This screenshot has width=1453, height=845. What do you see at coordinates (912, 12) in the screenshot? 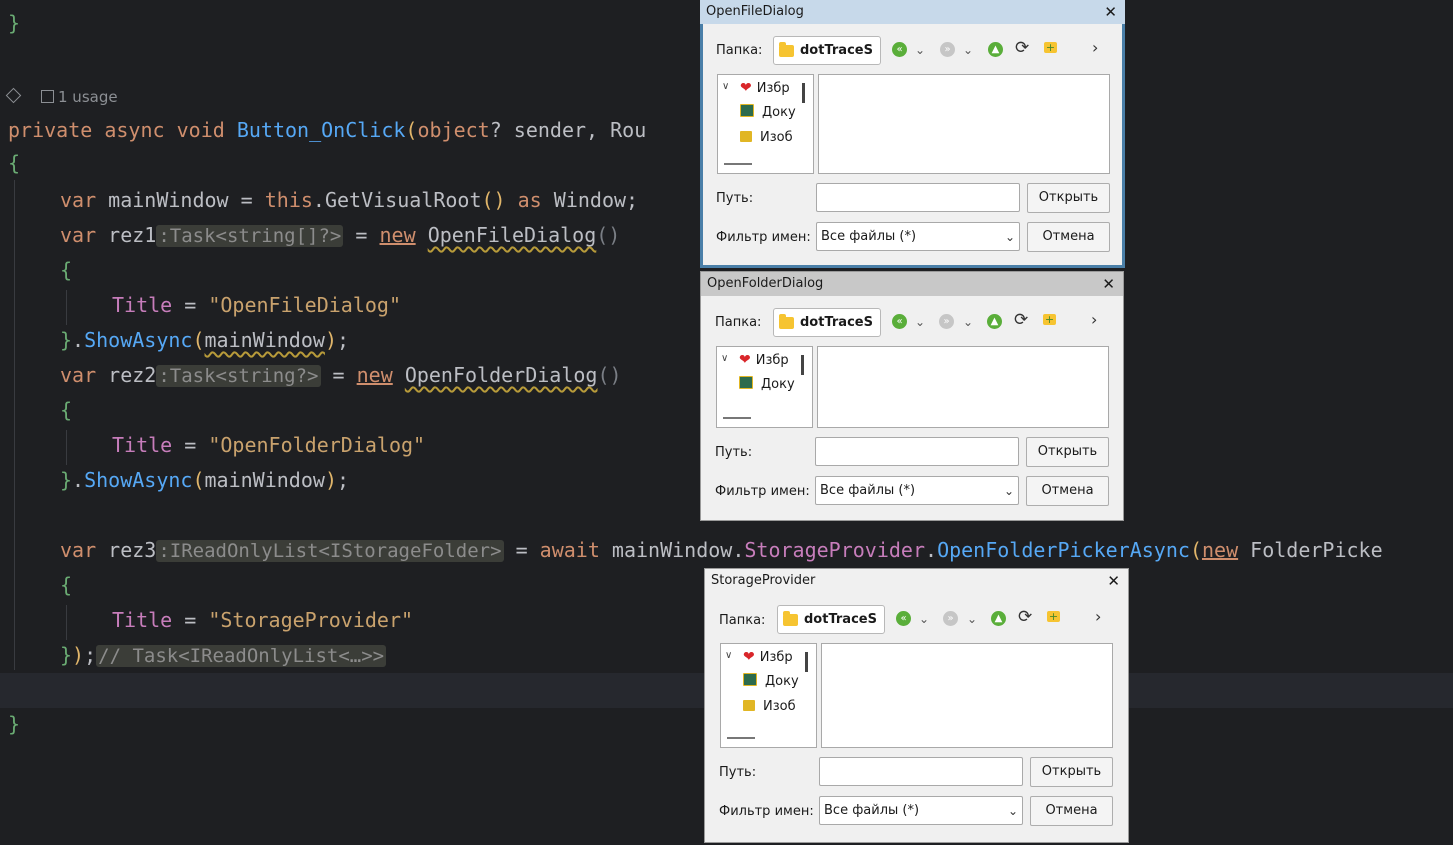
I see `dialog-titlebar: OpenFileDialog ✕` at bounding box center [912, 12].